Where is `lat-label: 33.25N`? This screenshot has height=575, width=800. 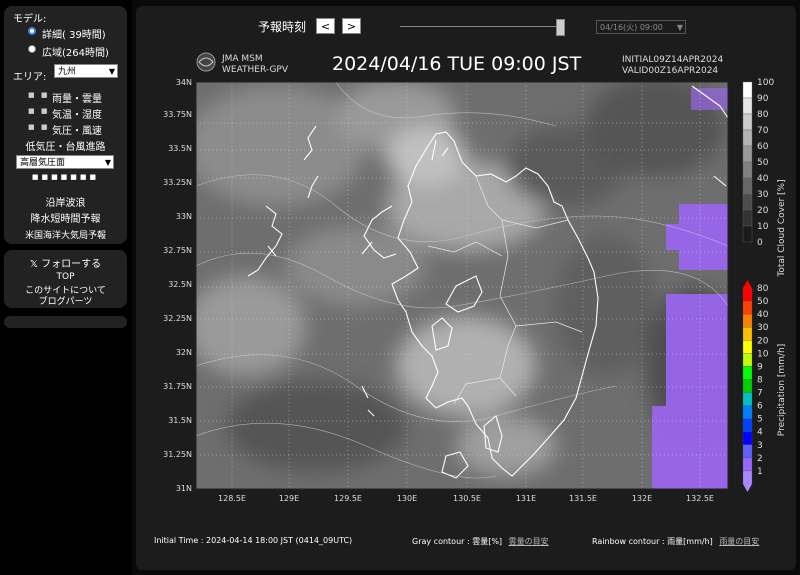 lat-label: 33.25N is located at coordinates (177, 182).